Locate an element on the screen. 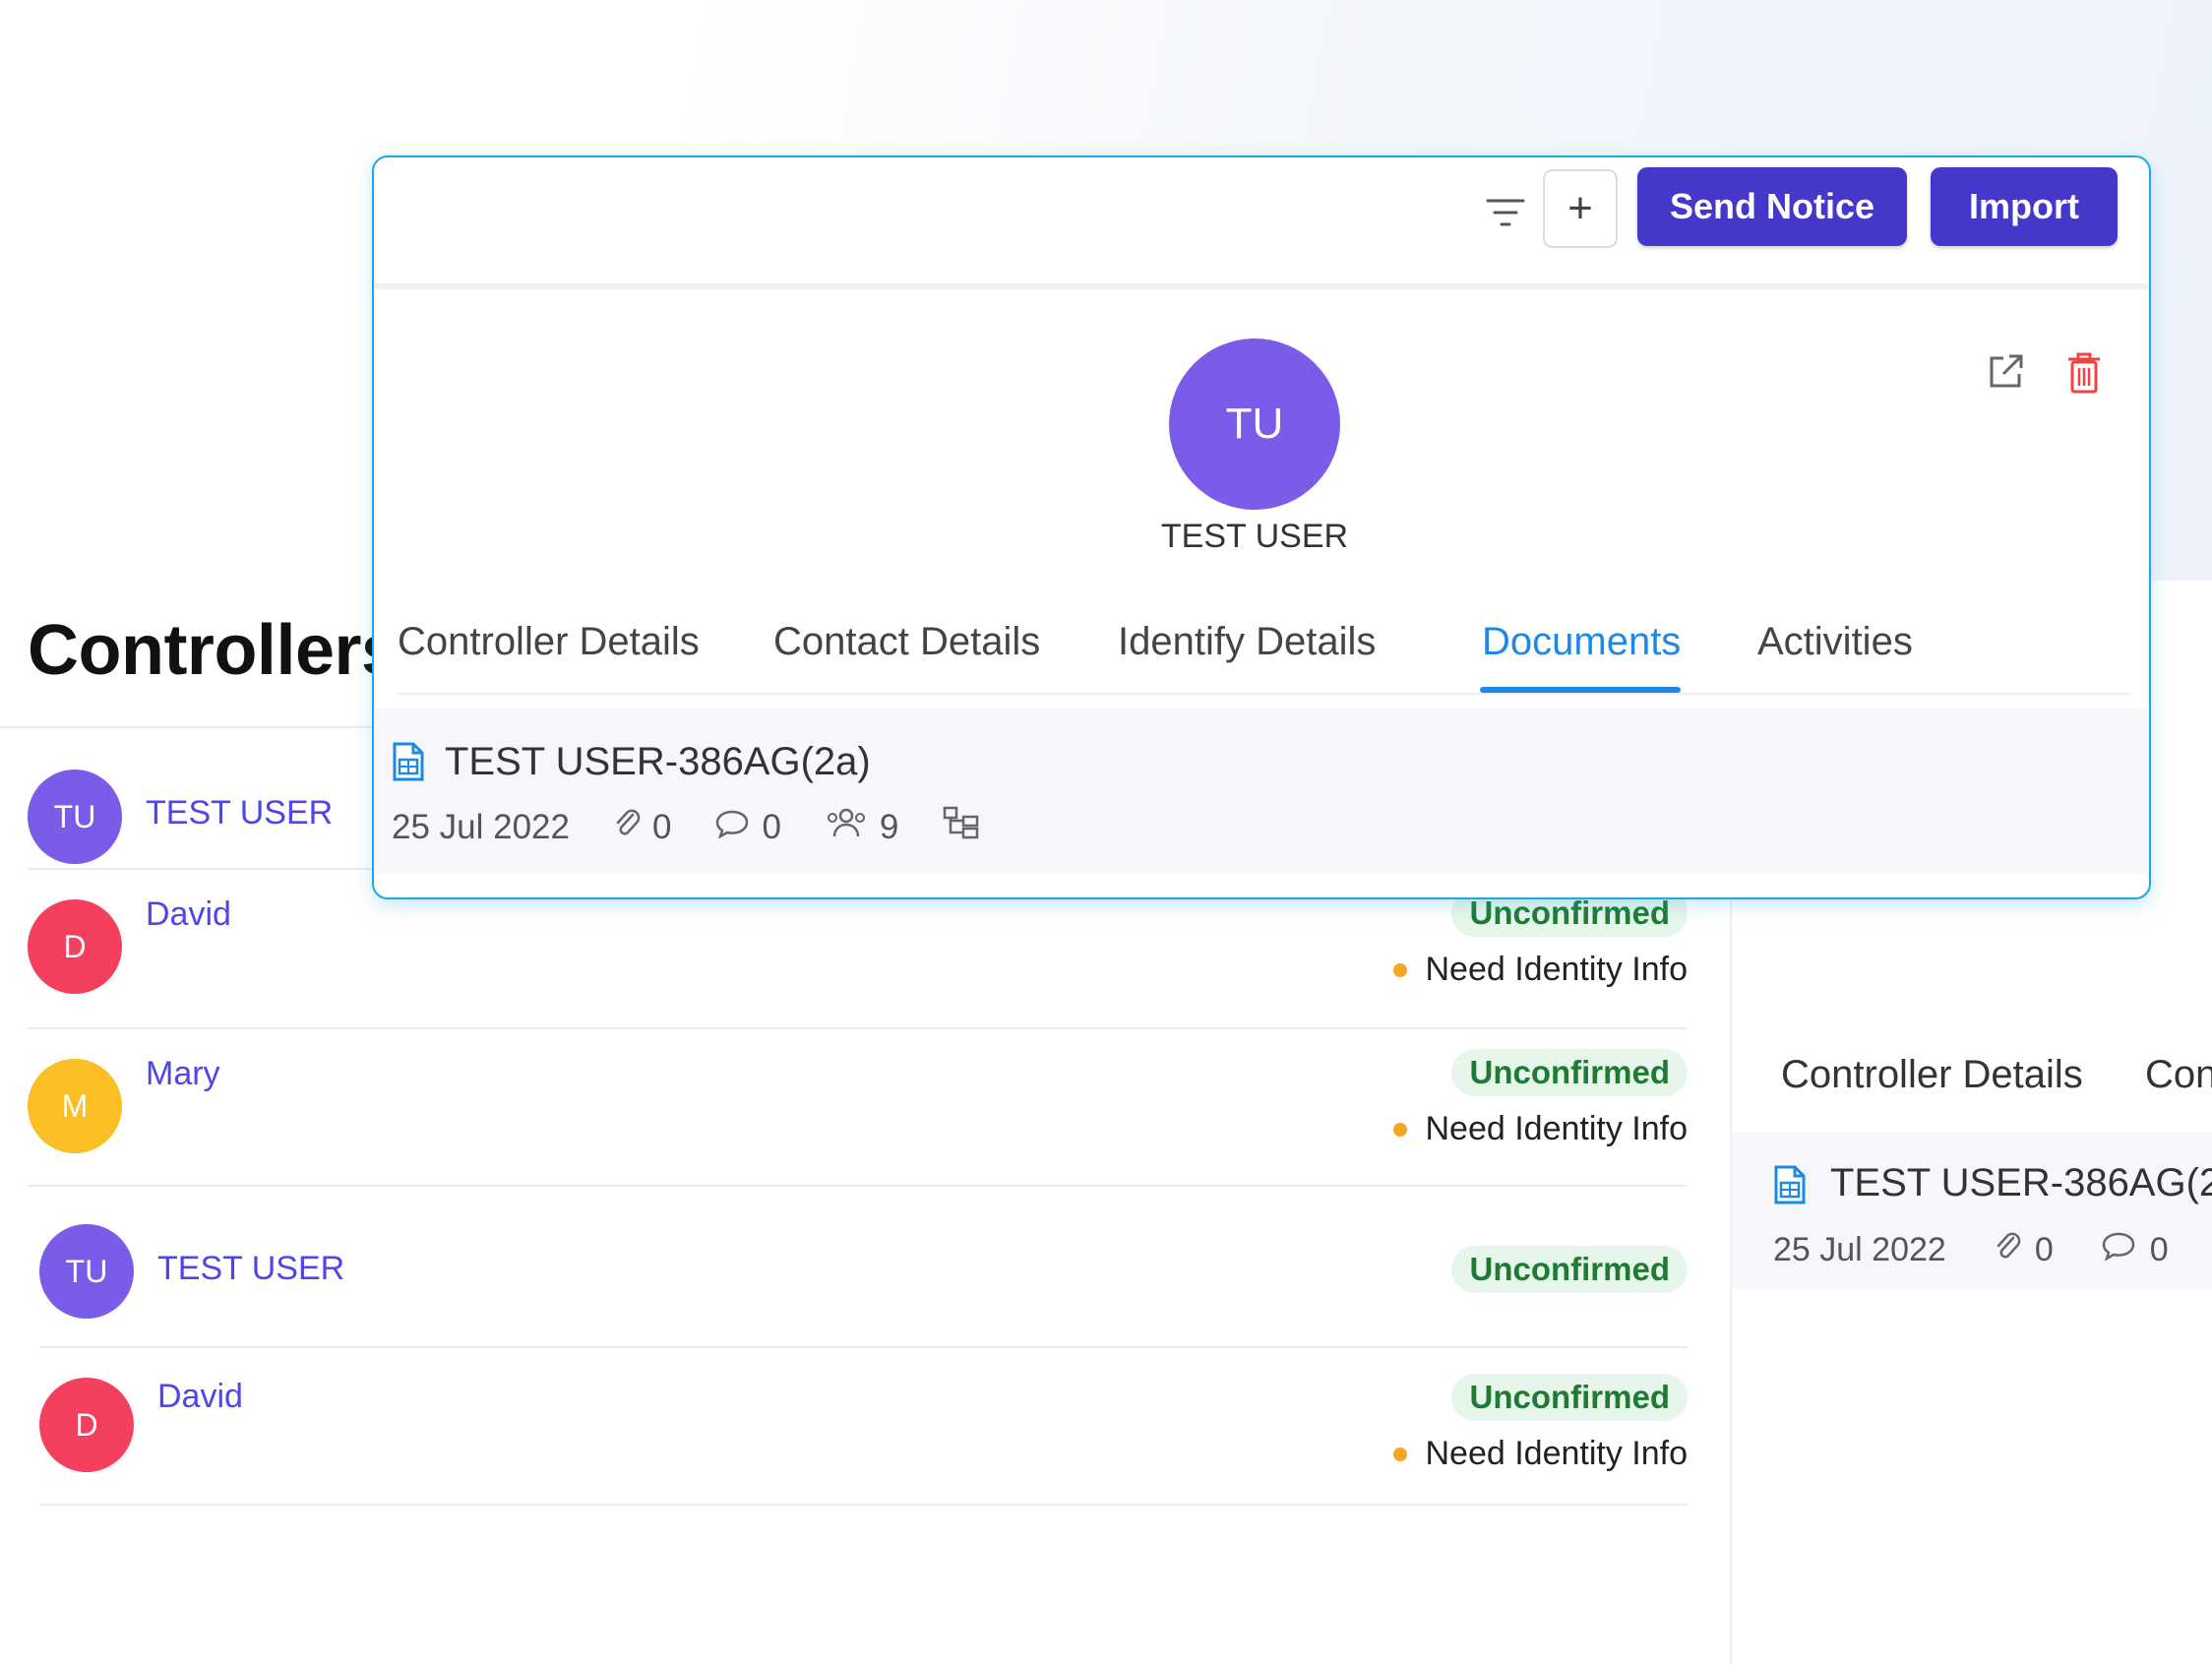 This screenshot has width=2212, height=1665. external-link-icon is located at coordinates (2005, 374).